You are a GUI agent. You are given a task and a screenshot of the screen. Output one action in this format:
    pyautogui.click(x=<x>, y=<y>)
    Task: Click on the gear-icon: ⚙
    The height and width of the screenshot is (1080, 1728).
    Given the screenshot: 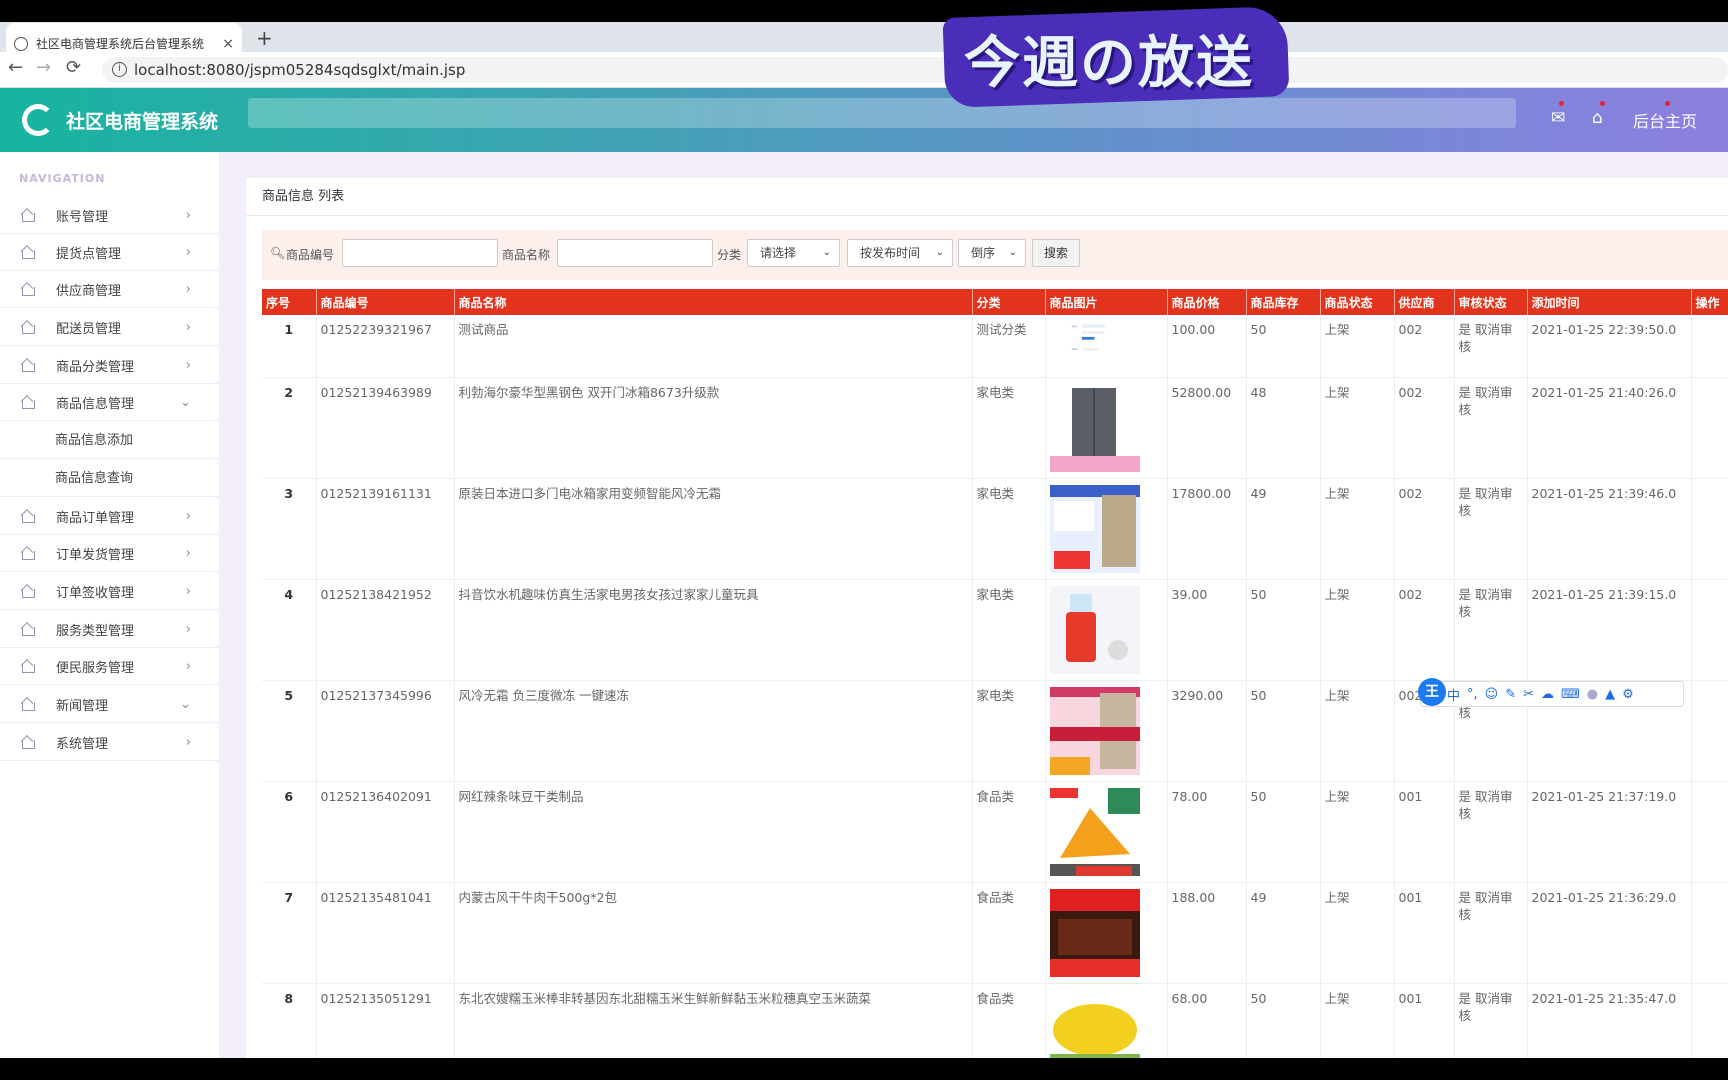 What is the action you would take?
    pyautogui.click(x=1628, y=694)
    